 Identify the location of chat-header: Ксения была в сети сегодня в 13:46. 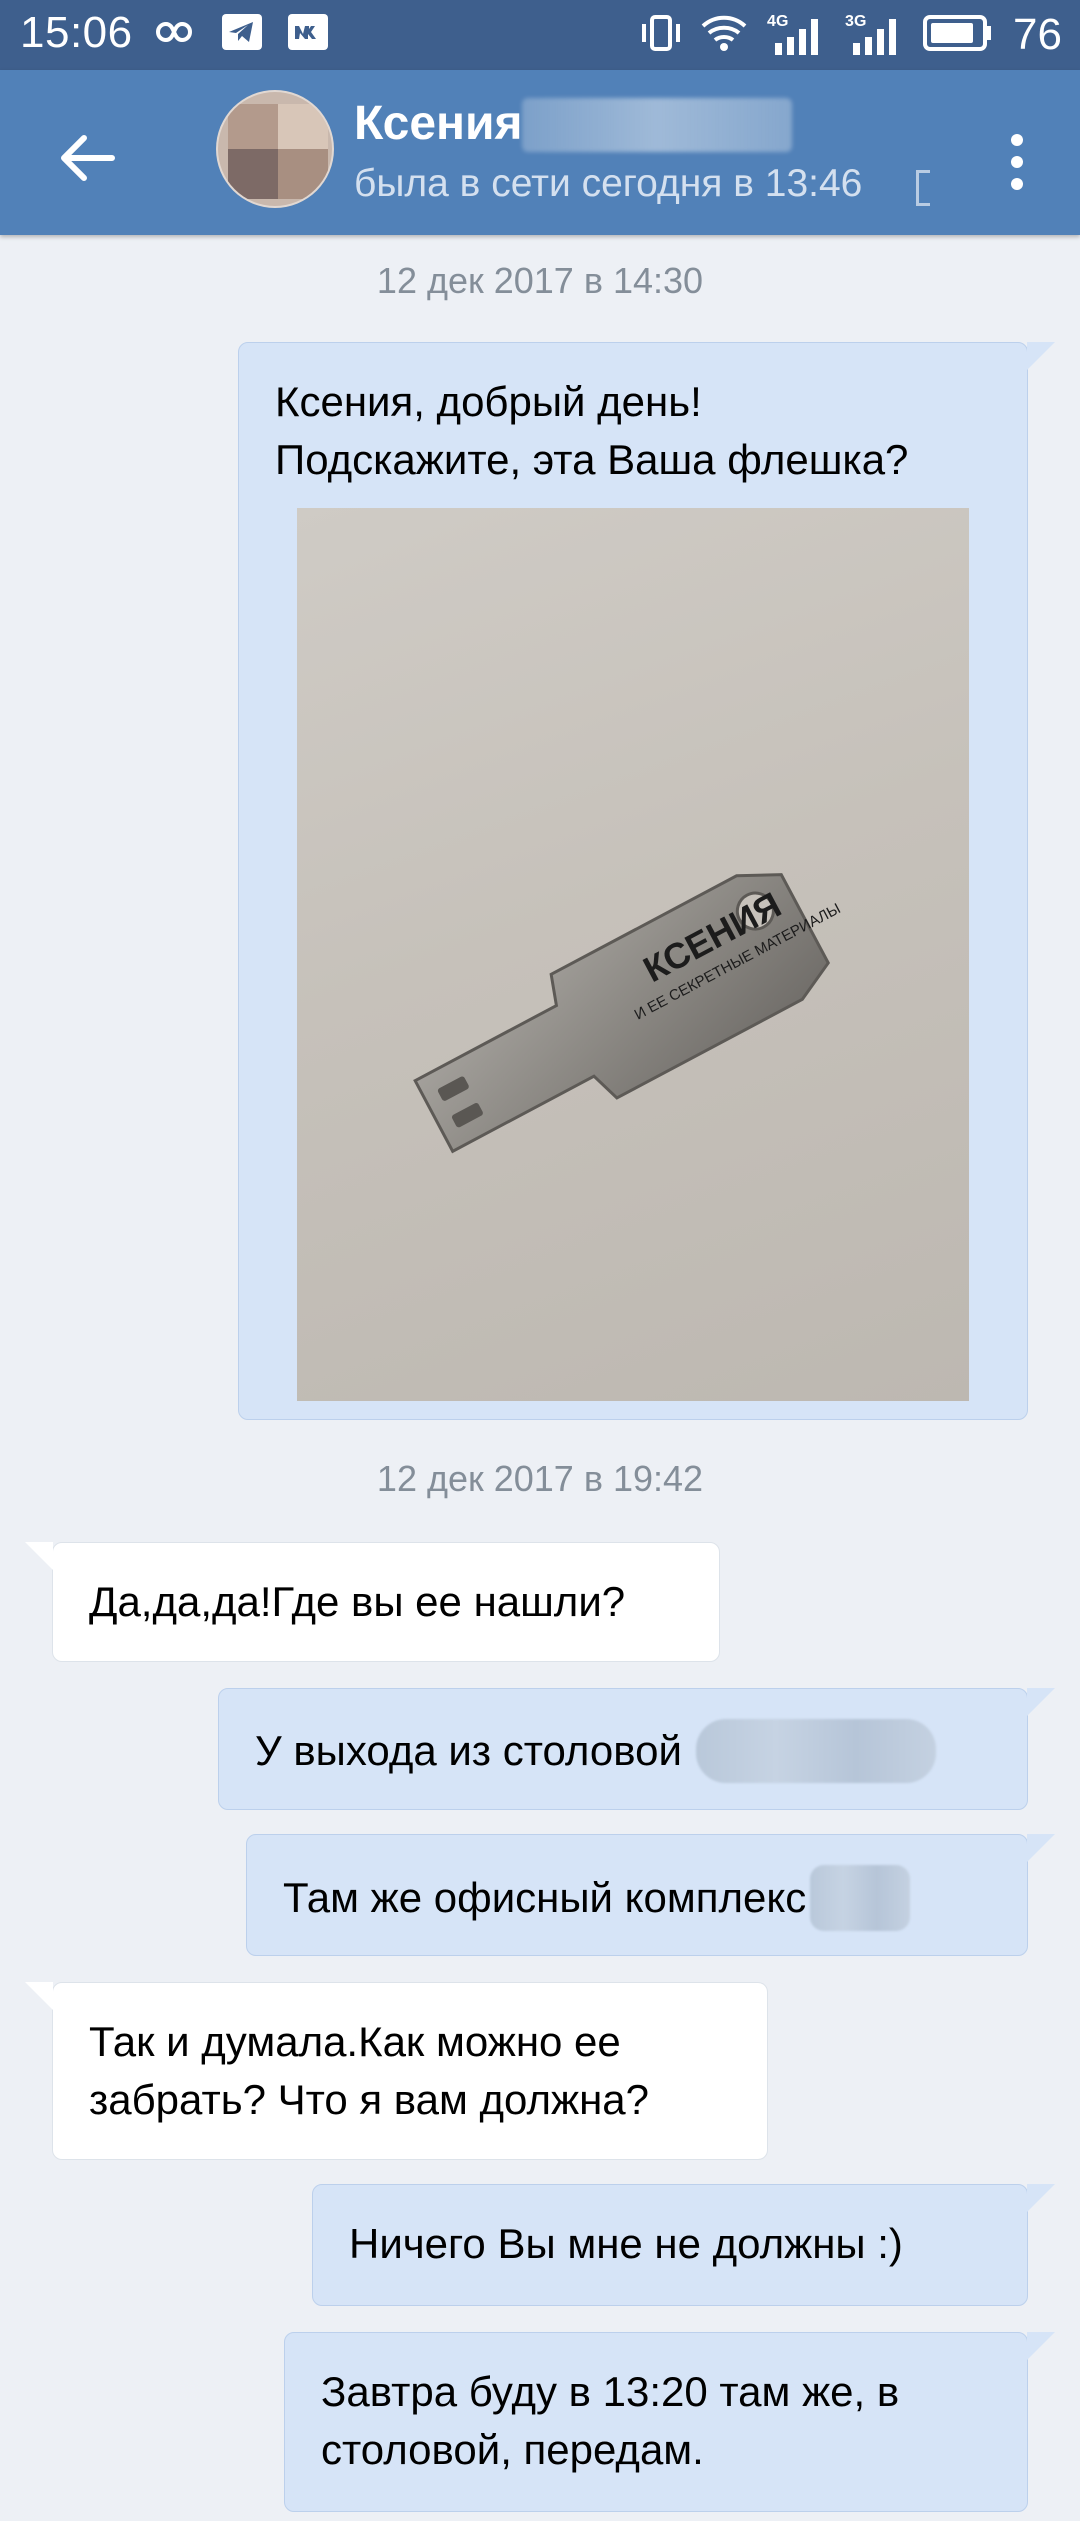
(540, 152).